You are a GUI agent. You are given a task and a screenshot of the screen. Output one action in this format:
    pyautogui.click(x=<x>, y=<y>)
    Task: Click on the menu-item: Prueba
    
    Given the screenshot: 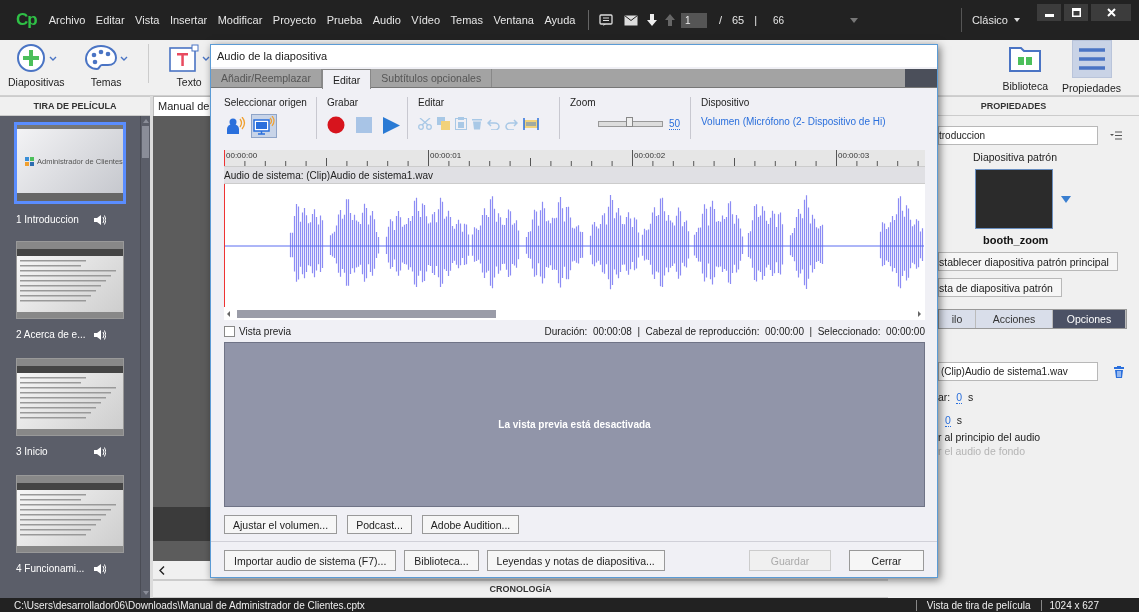 What is the action you would take?
    pyautogui.click(x=344, y=20)
    